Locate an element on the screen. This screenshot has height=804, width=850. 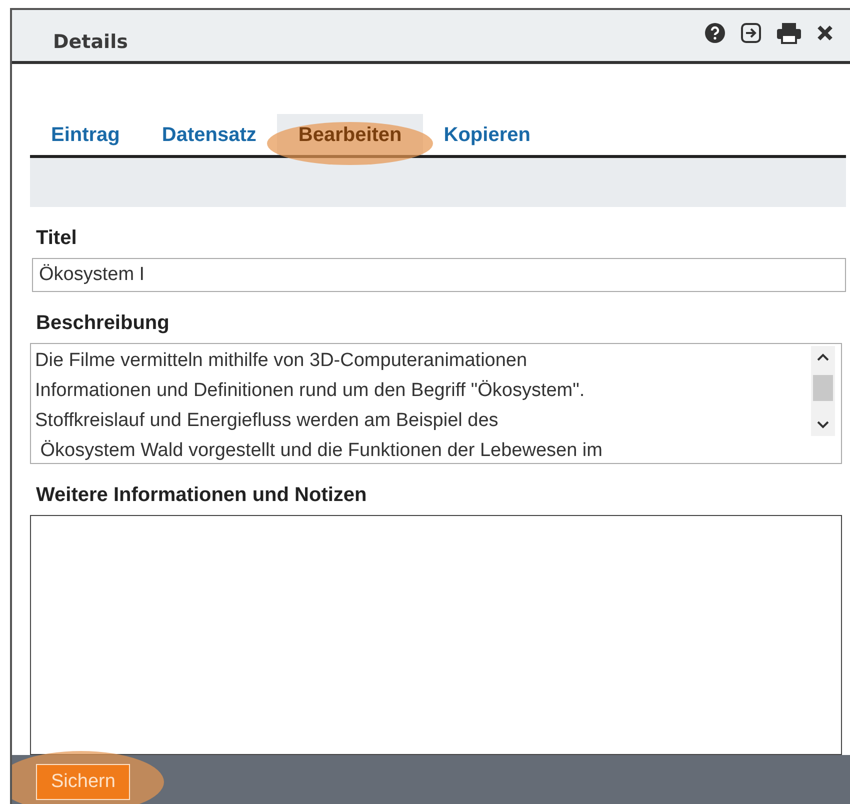
field-label: Titel is located at coordinates (57, 238).